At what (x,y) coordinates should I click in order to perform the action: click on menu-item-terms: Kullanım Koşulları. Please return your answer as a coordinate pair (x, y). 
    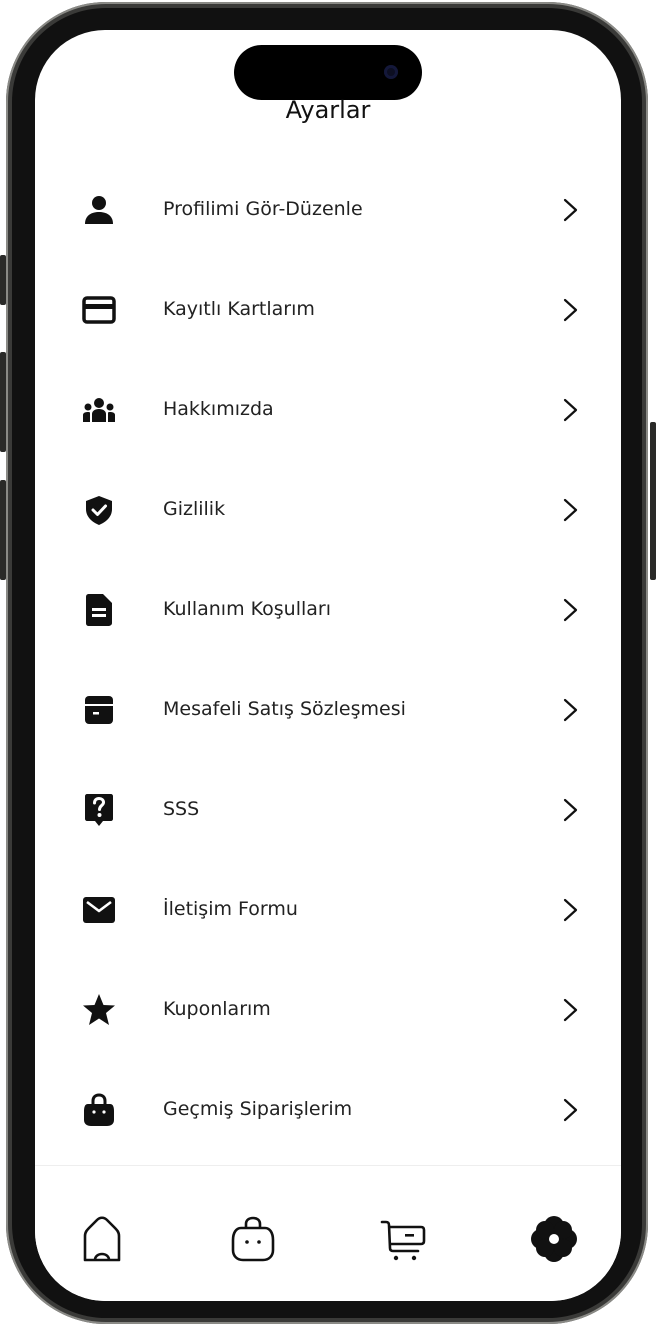
    Looking at the image, I should click on (328, 610).